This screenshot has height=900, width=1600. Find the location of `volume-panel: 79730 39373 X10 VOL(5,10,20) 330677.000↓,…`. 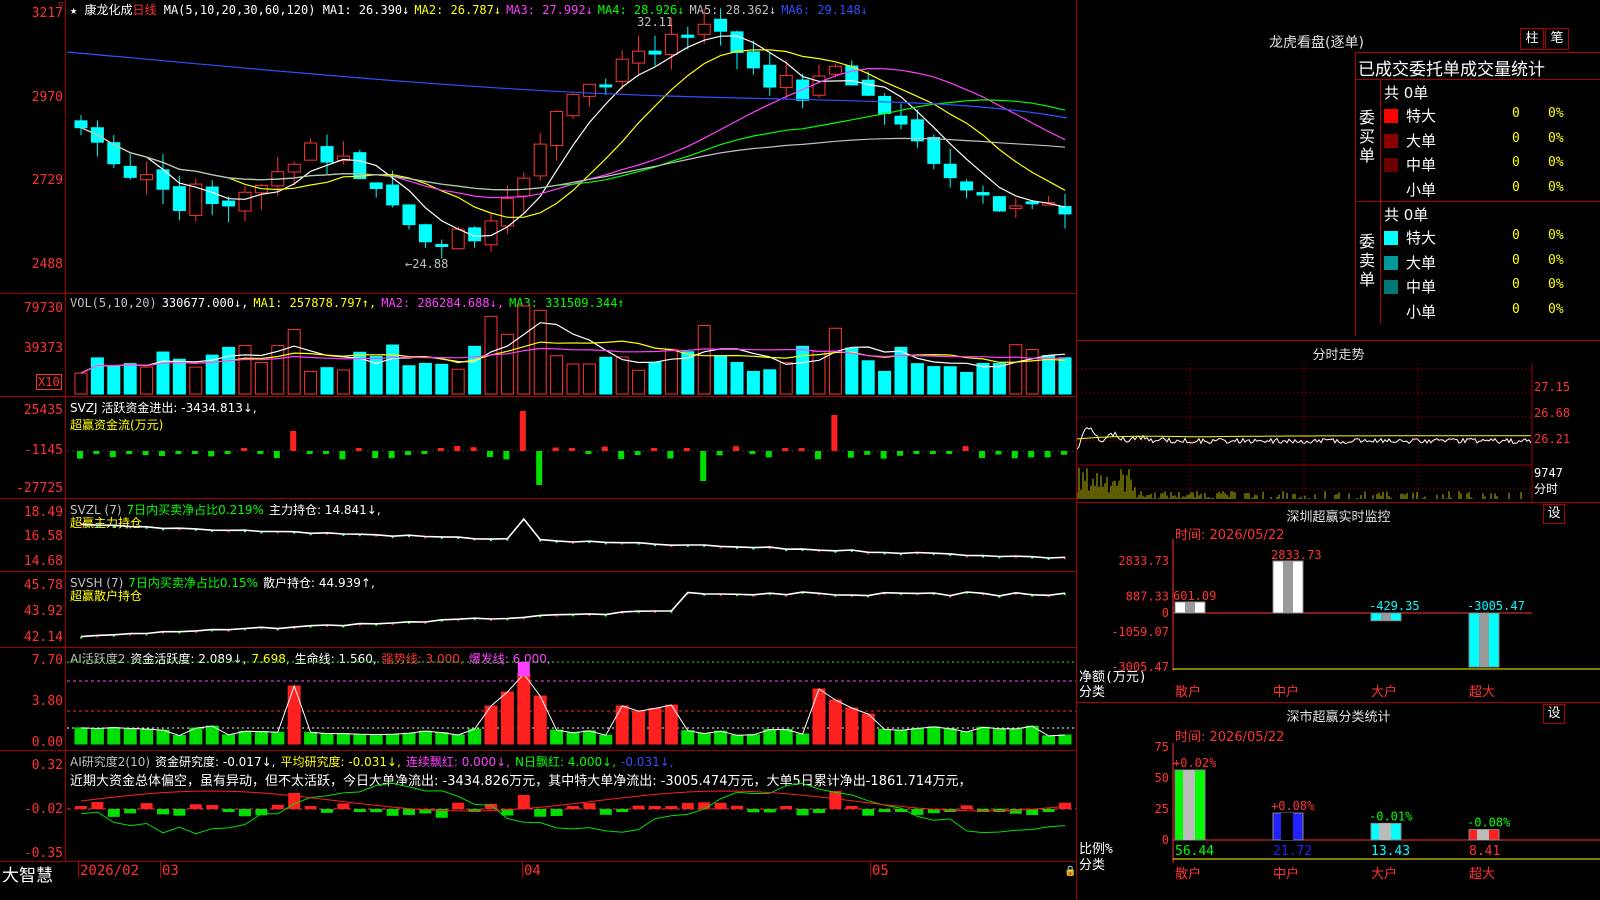

volume-panel: 79730 39373 X10 VOL(5,10,20) 330677.000↓,… is located at coordinates (538, 345).